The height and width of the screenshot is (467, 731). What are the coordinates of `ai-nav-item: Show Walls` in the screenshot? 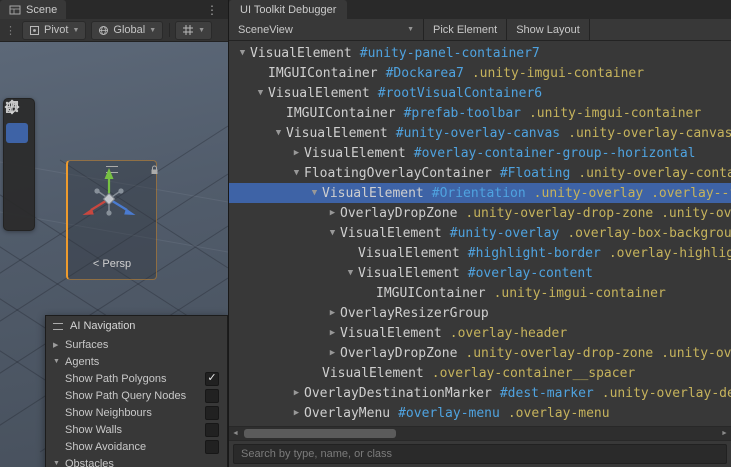 It's located at (136, 429).